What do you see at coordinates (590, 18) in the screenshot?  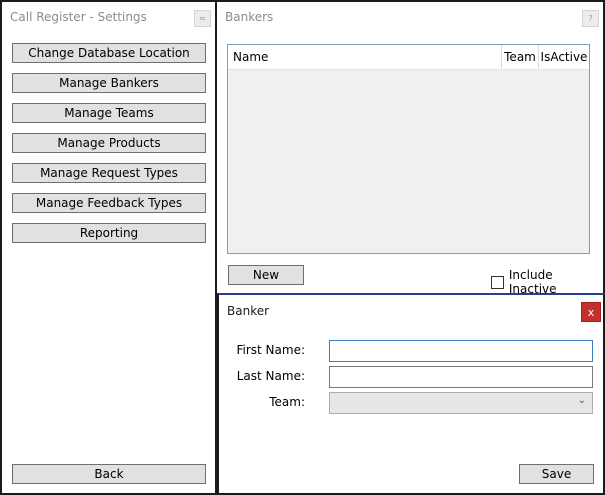 I see `bankers-help-button: ?` at bounding box center [590, 18].